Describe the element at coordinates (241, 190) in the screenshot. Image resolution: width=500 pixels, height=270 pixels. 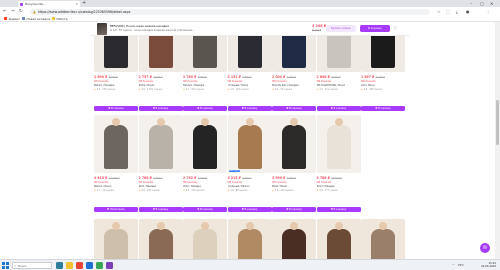
I see `review-count: 88 оценок` at that location.